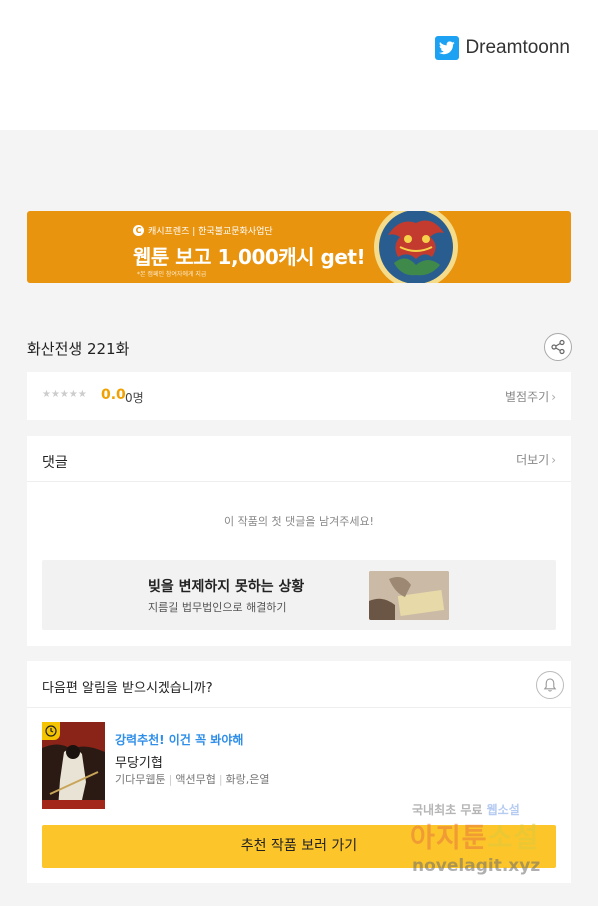 The width and height of the screenshot is (598, 906). Describe the element at coordinates (55, 463) in the screenshot. I see `comment-header: 댓글` at that location.